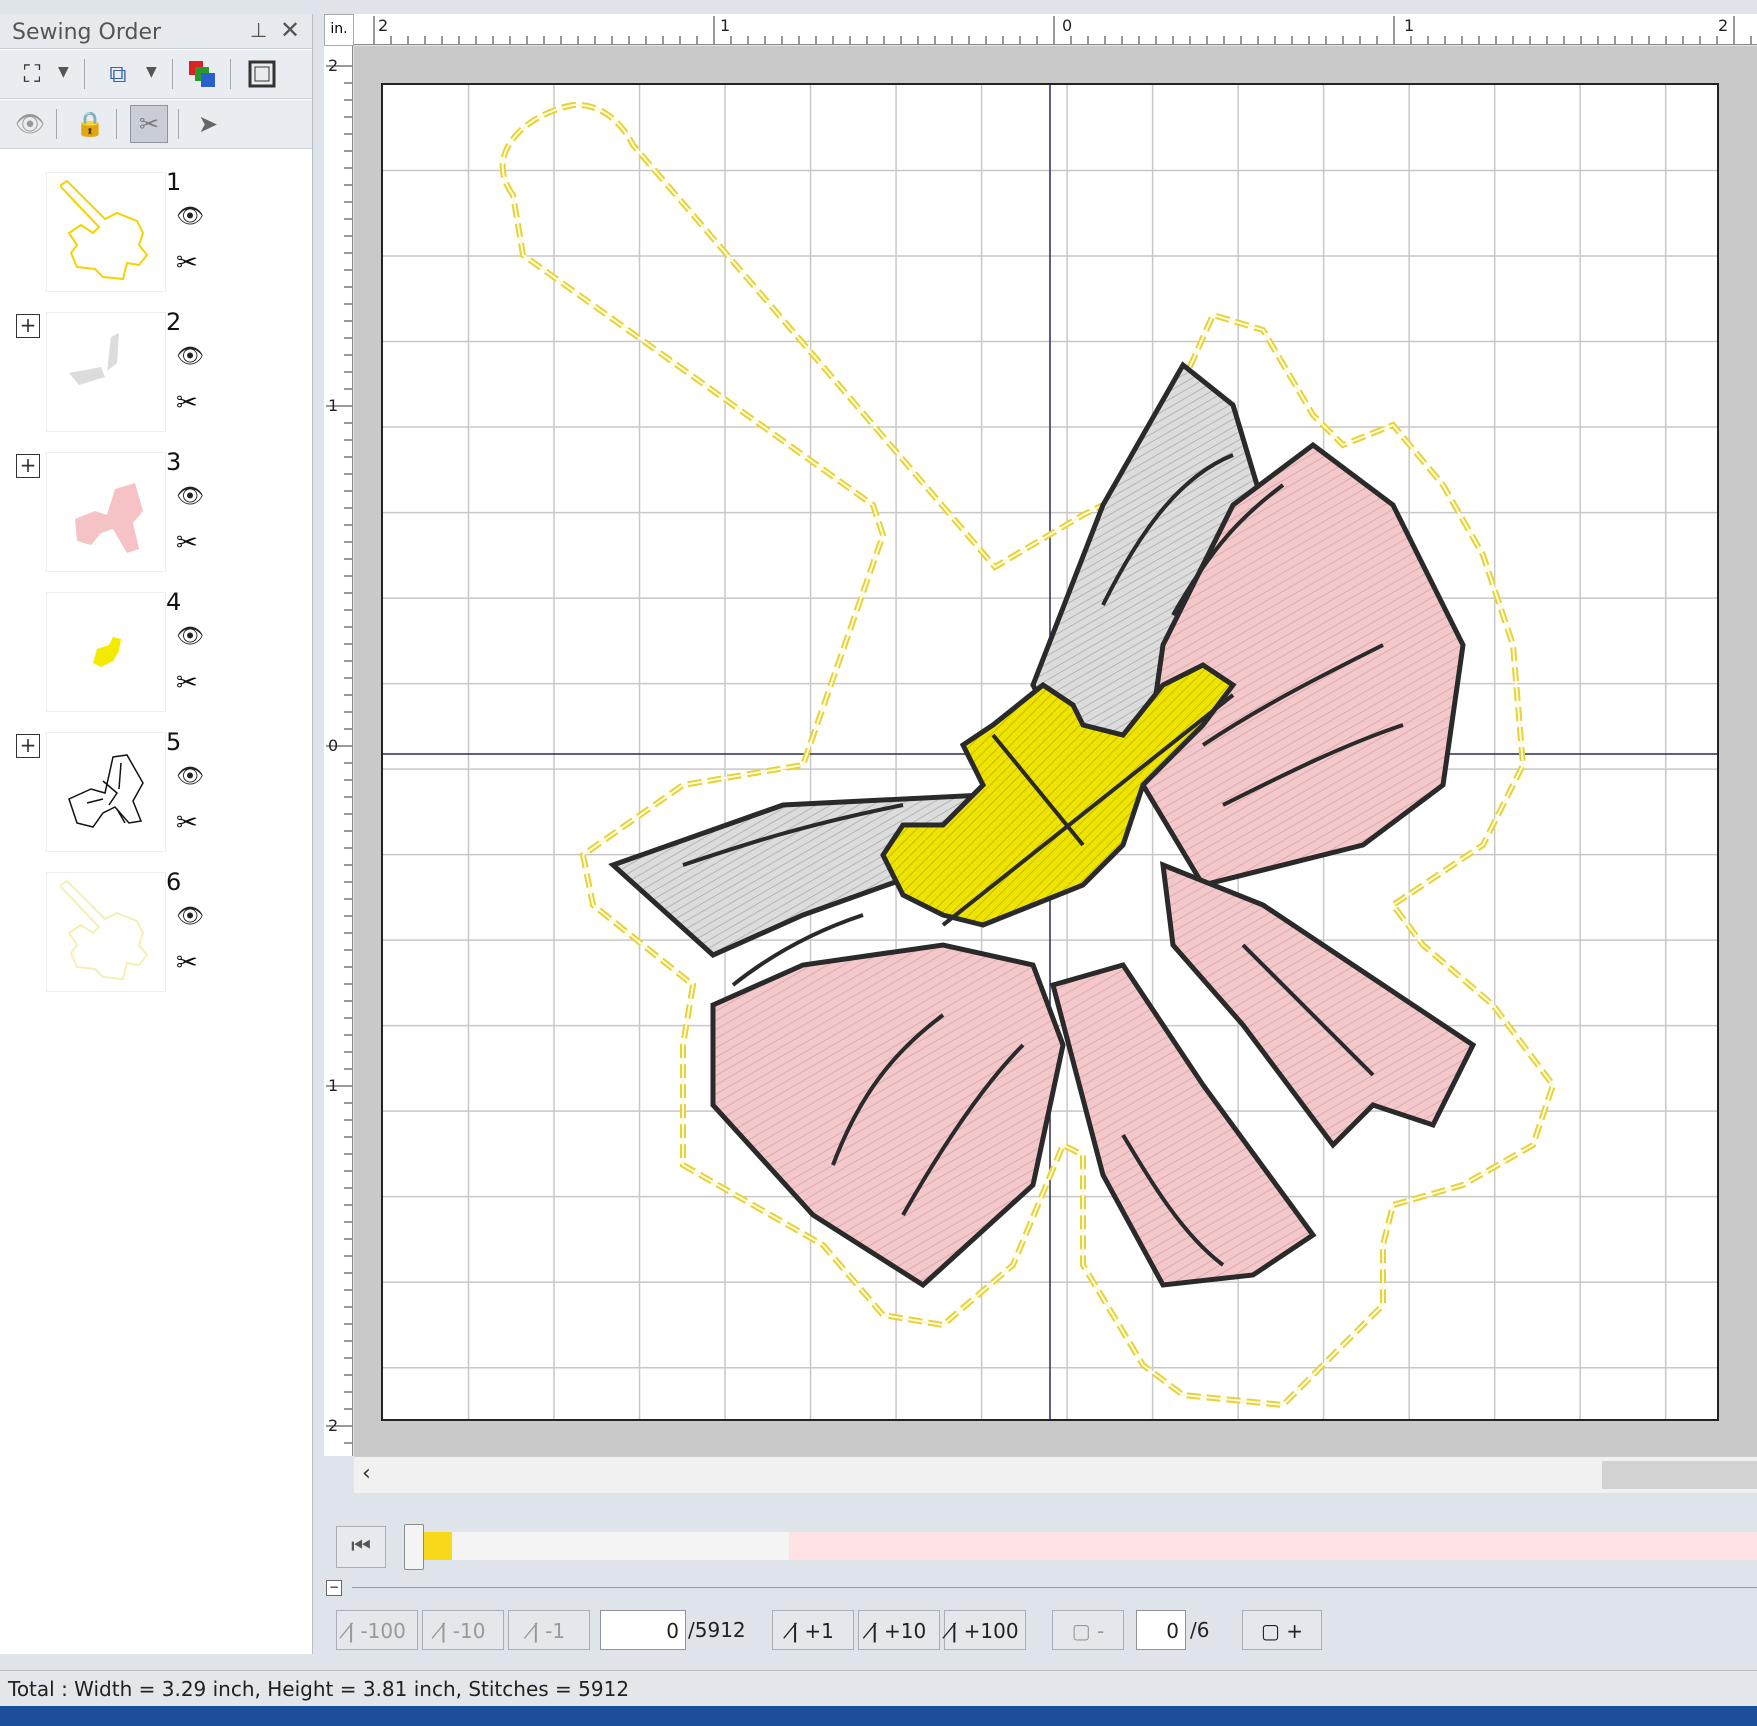 The width and height of the screenshot is (1757, 1726). What do you see at coordinates (361, 1547) in the screenshot?
I see `skip-to-start-icon: ⏮` at bounding box center [361, 1547].